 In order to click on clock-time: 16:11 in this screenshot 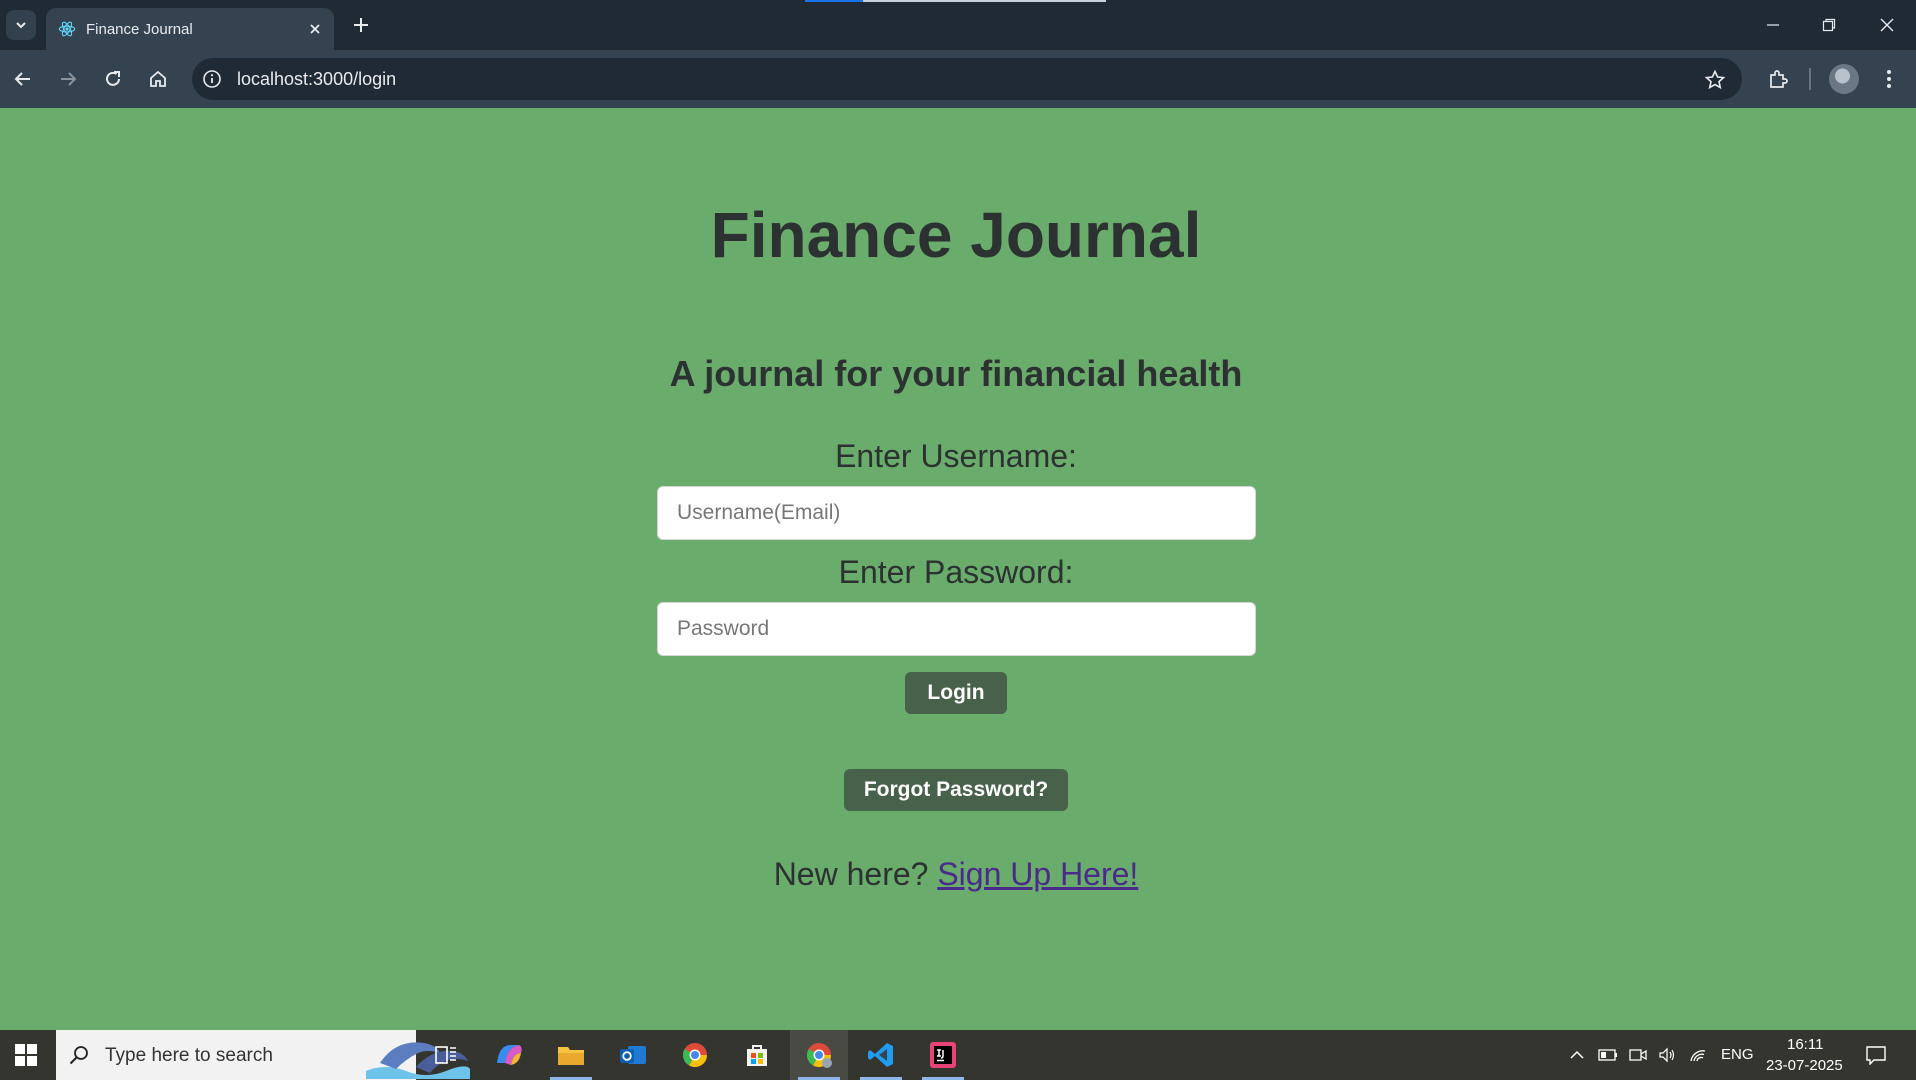, I will do `click(1805, 1044)`.